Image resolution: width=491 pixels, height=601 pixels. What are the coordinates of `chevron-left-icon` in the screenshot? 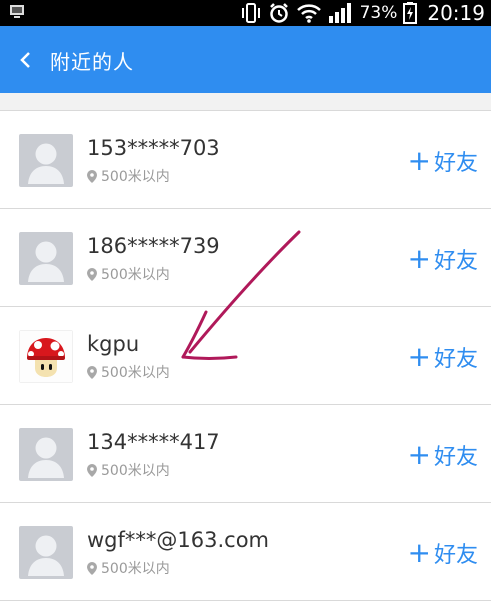 It's located at (25, 60).